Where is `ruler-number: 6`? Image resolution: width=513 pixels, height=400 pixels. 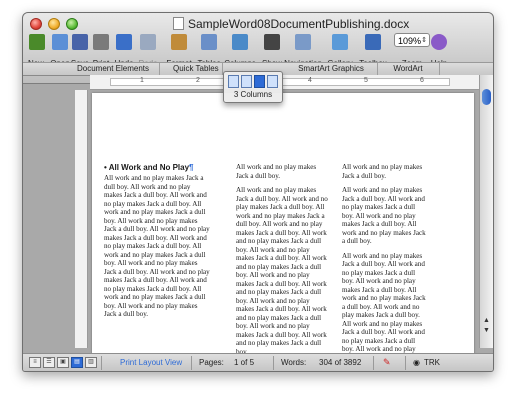 ruler-number: 6 is located at coordinates (422, 80).